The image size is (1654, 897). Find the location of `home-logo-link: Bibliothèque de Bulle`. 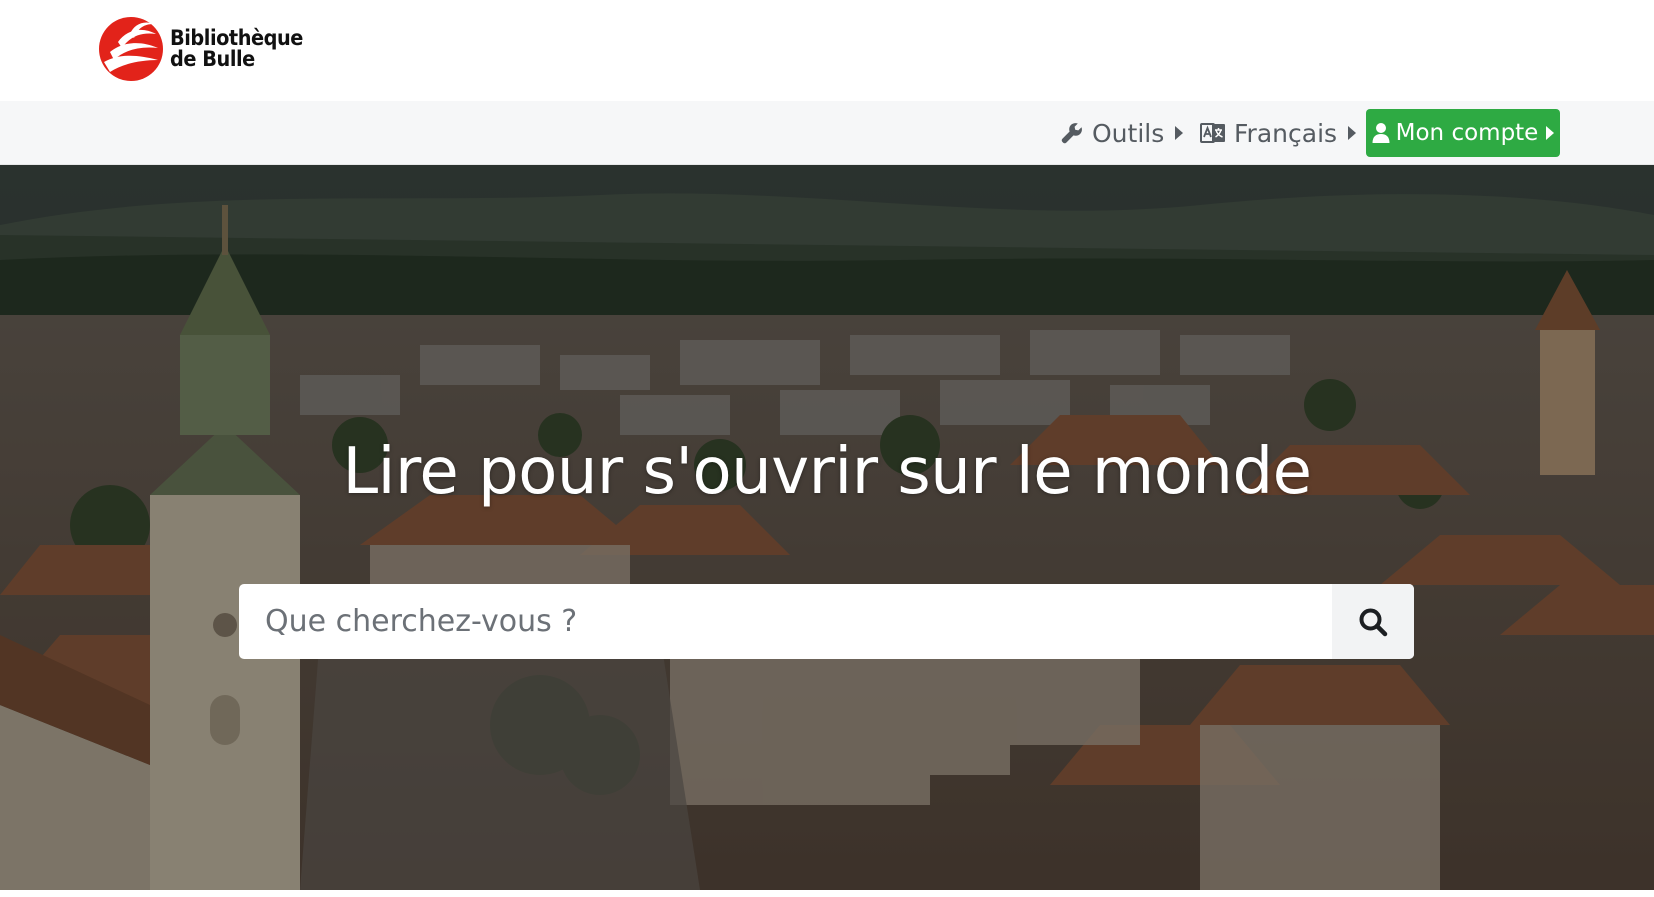

home-logo-link: Bibliothèque de Bulle is located at coordinates (205, 49).